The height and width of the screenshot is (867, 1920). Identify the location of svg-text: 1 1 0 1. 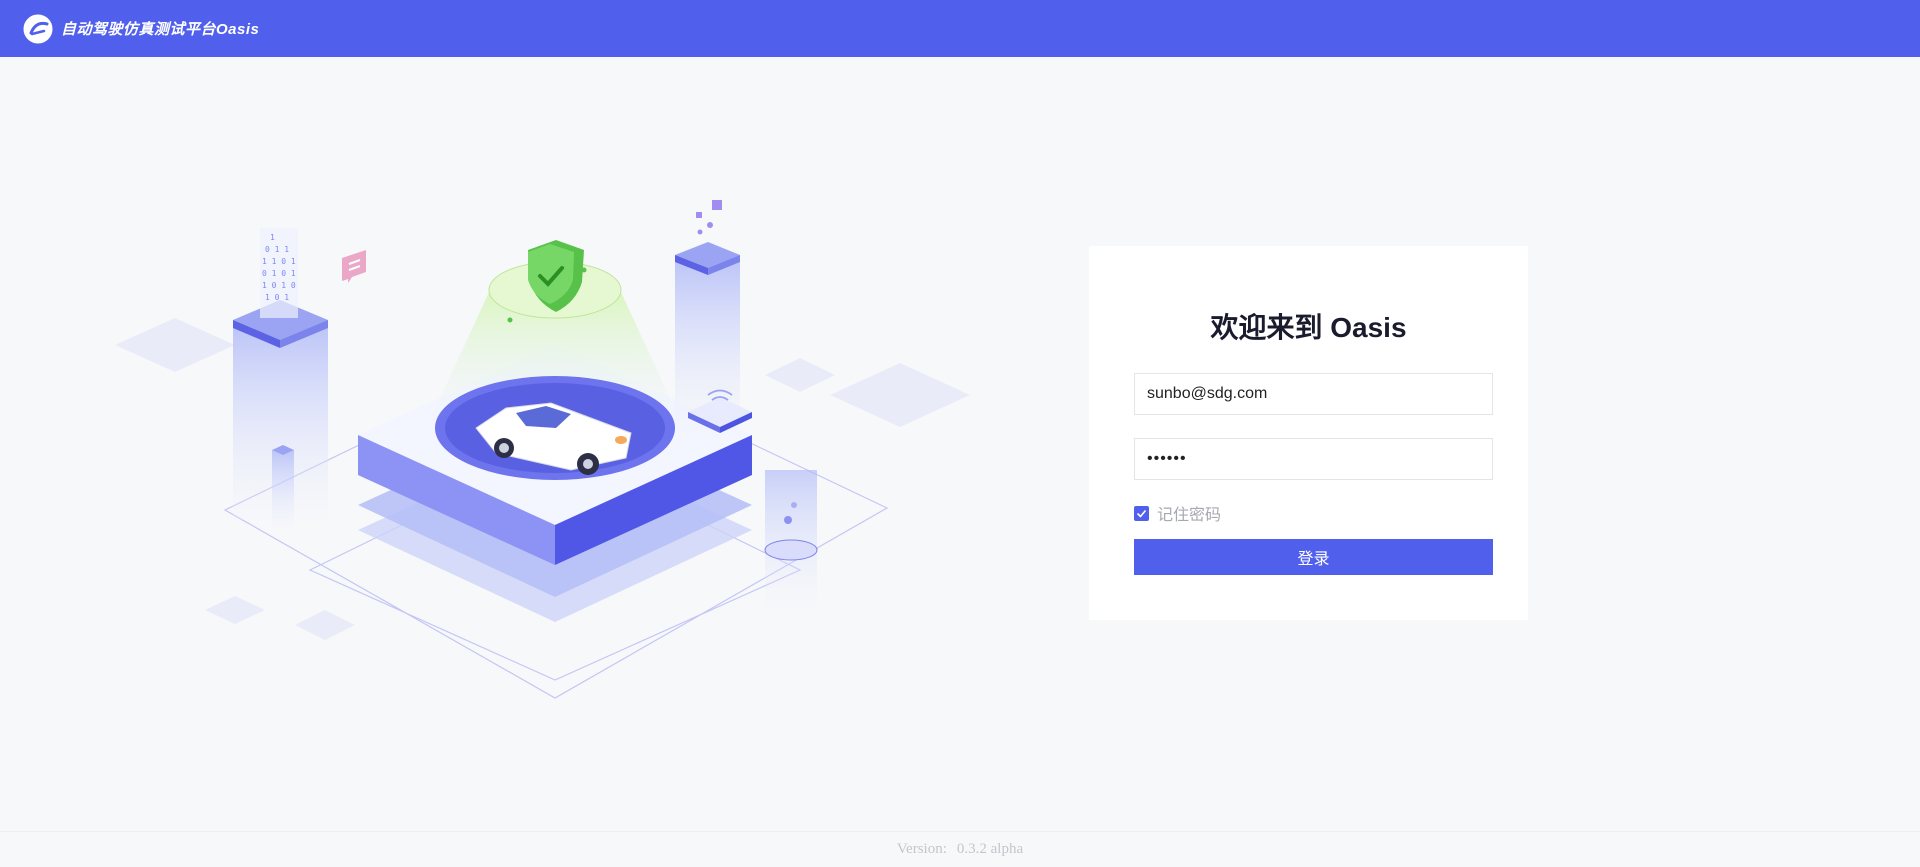
(279, 261).